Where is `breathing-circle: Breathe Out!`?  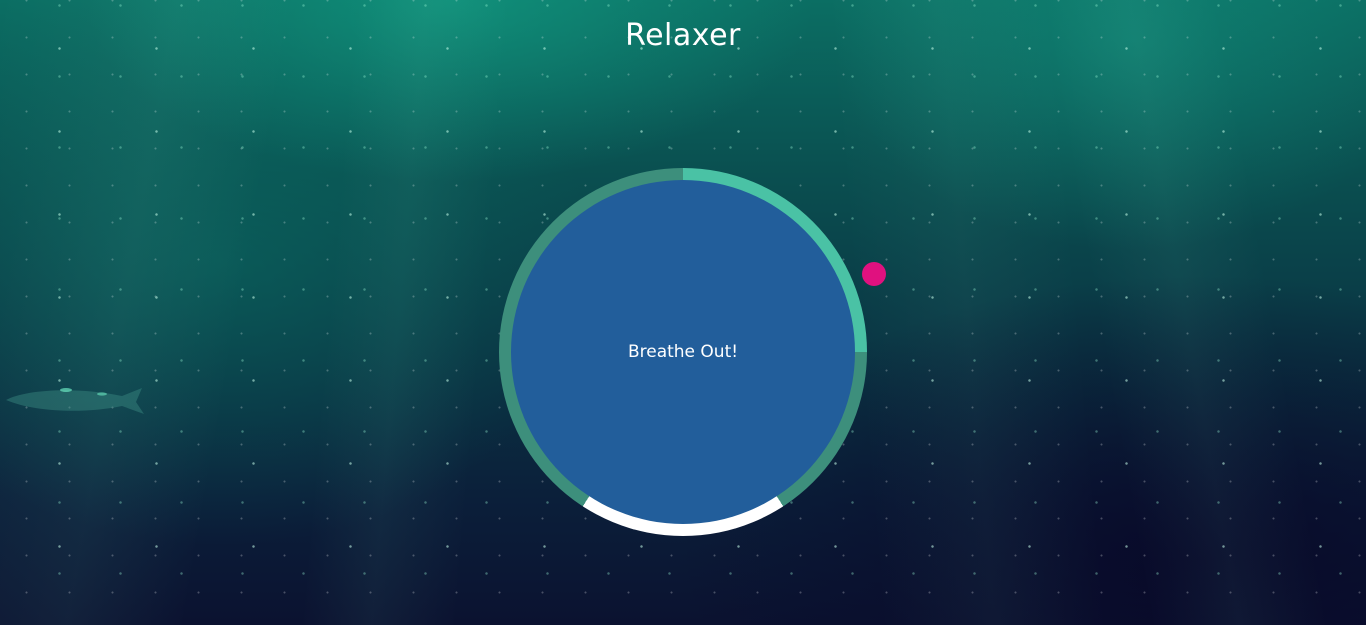
breathing-circle: Breathe Out! is located at coordinates (683, 352).